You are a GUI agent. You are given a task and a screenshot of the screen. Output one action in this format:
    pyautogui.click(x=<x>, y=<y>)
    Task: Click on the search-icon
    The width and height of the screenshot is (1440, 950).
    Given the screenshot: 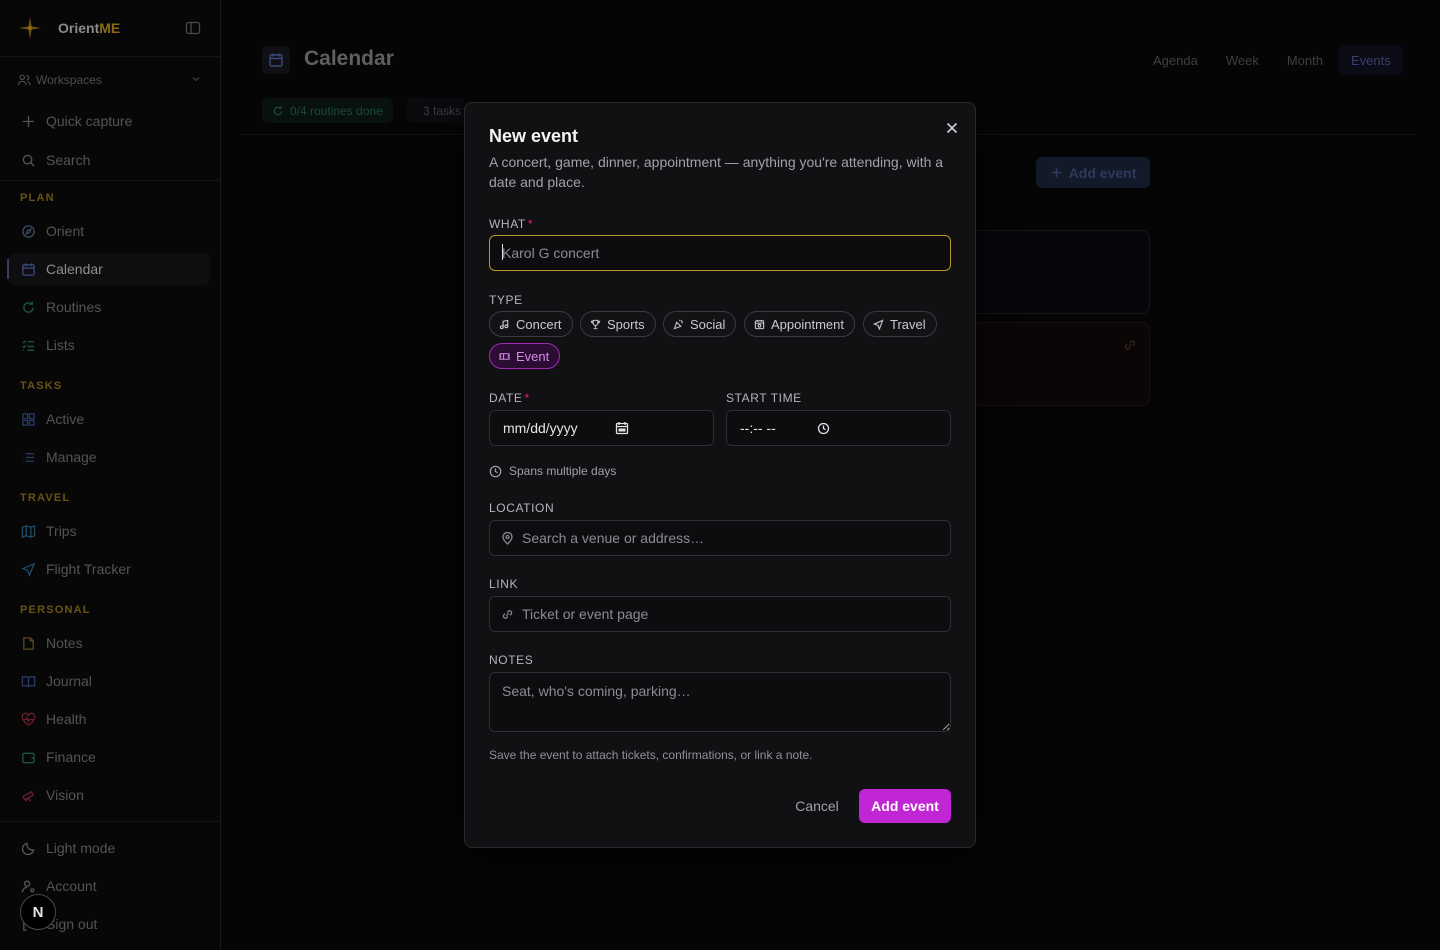 What is the action you would take?
    pyautogui.click(x=28, y=160)
    